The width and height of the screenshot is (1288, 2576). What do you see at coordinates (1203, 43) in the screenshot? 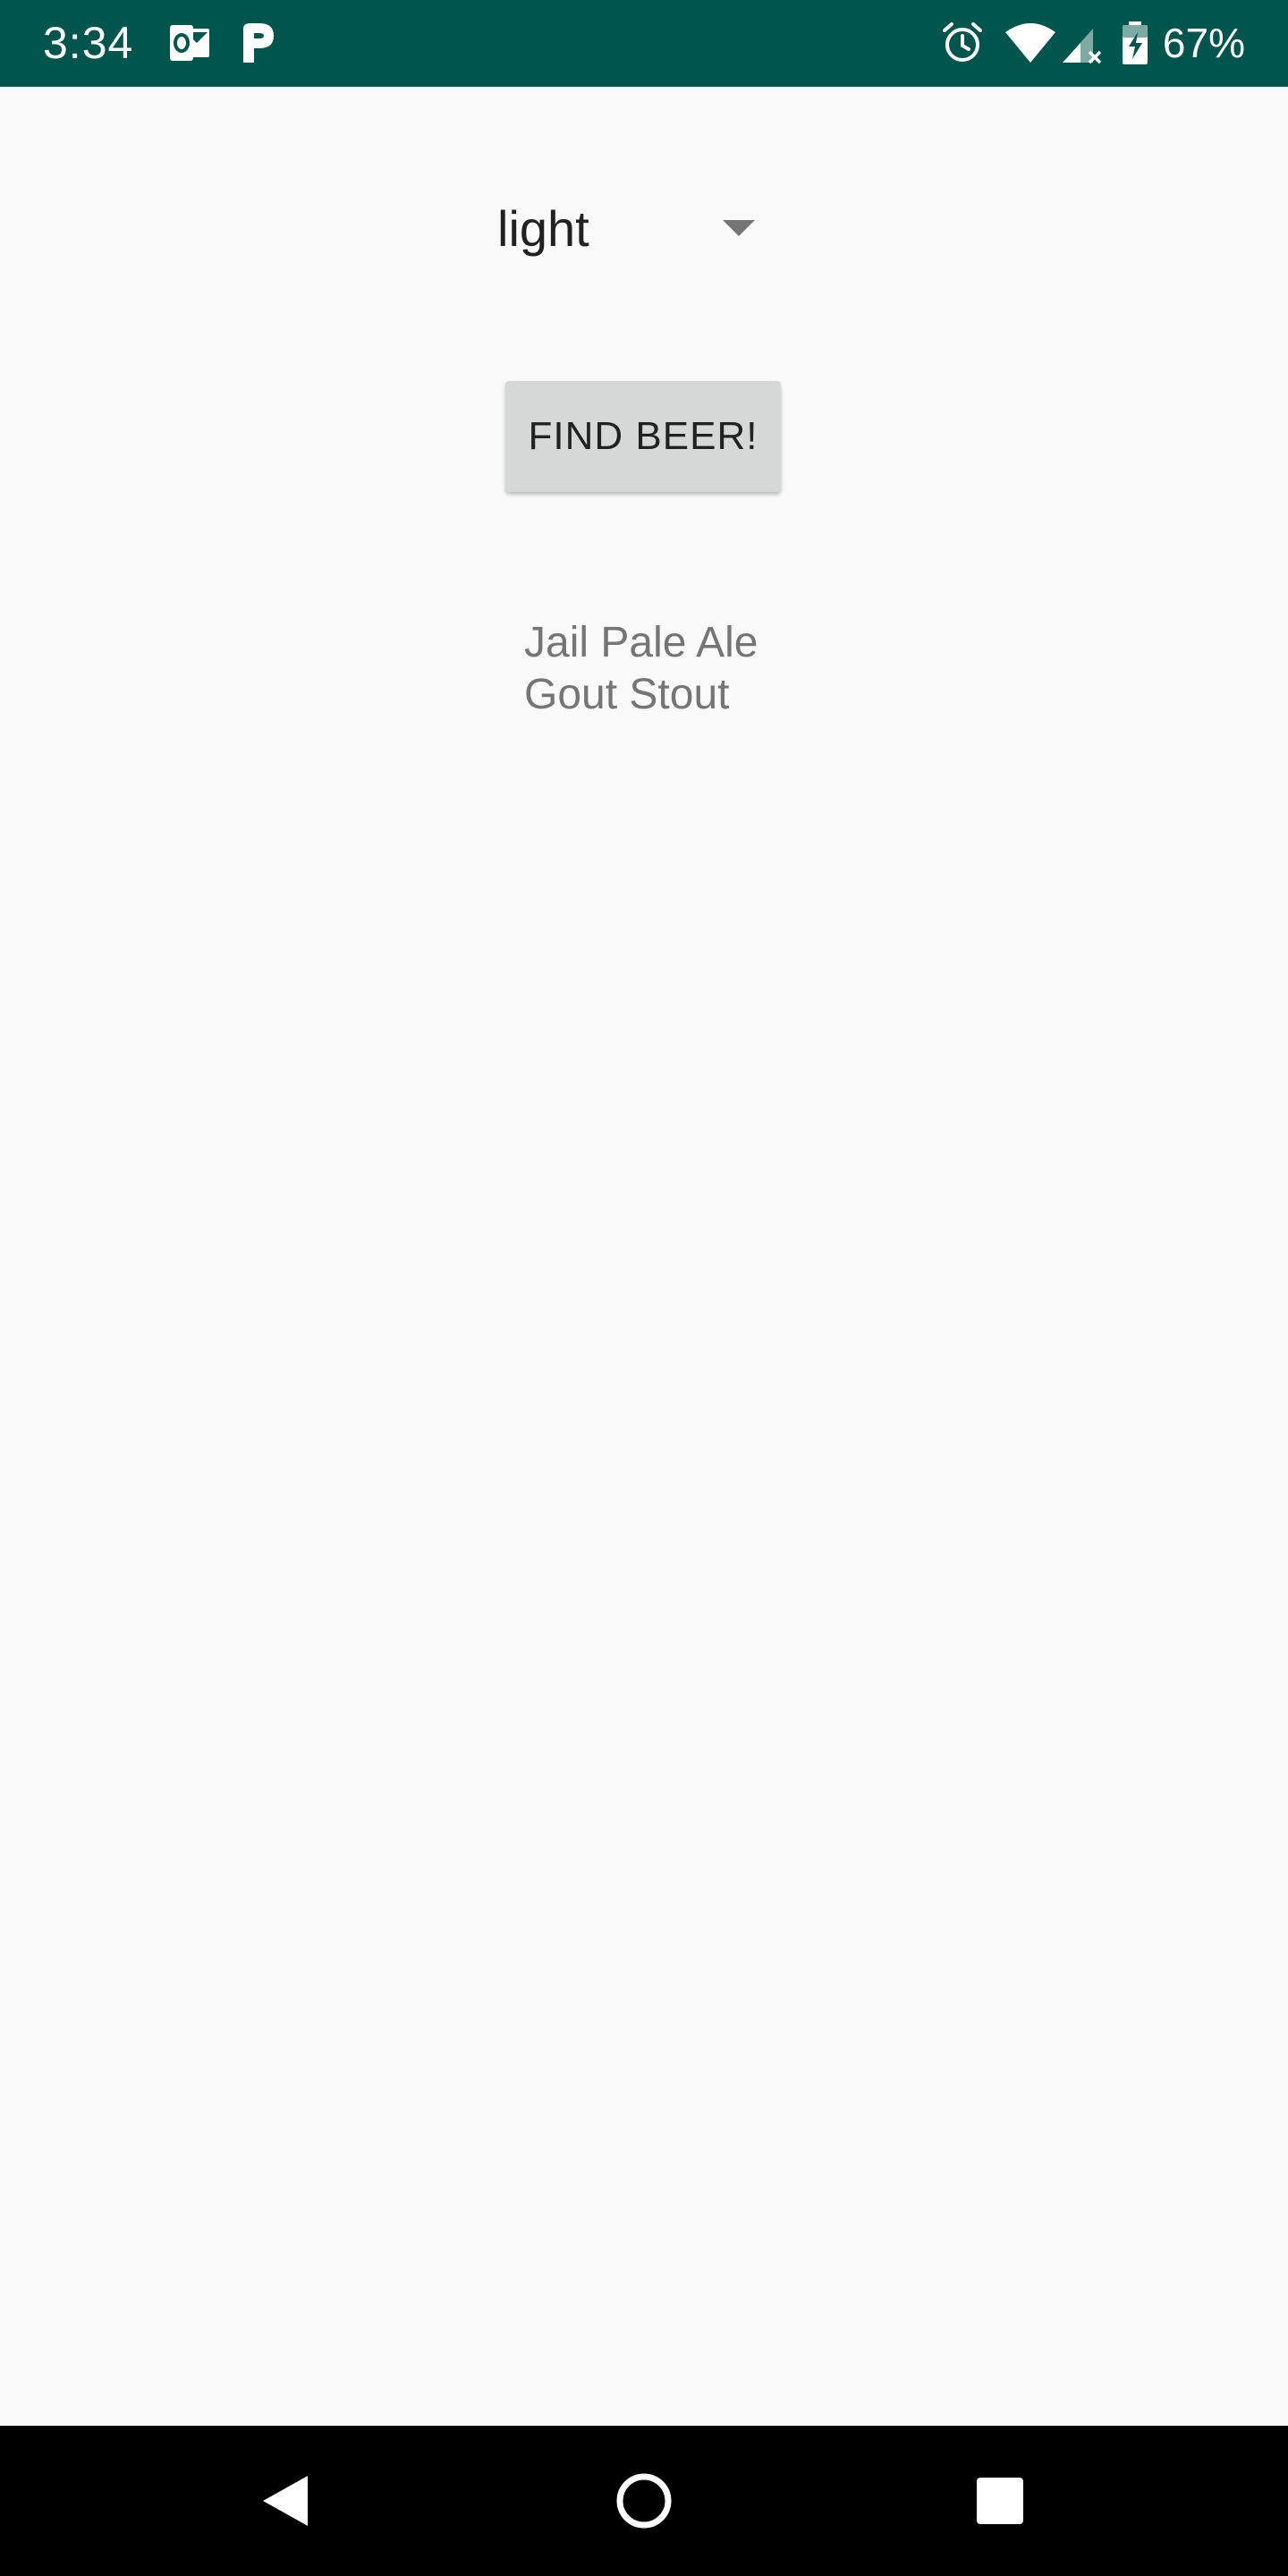
I see `battery-percentage: 67%` at bounding box center [1203, 43].